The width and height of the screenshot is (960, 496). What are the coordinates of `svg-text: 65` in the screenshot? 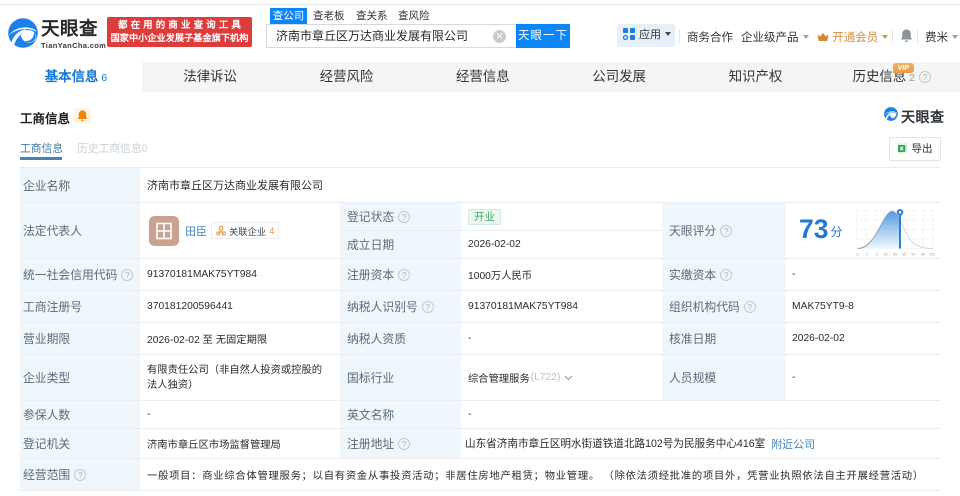 It's located at (903, 255).